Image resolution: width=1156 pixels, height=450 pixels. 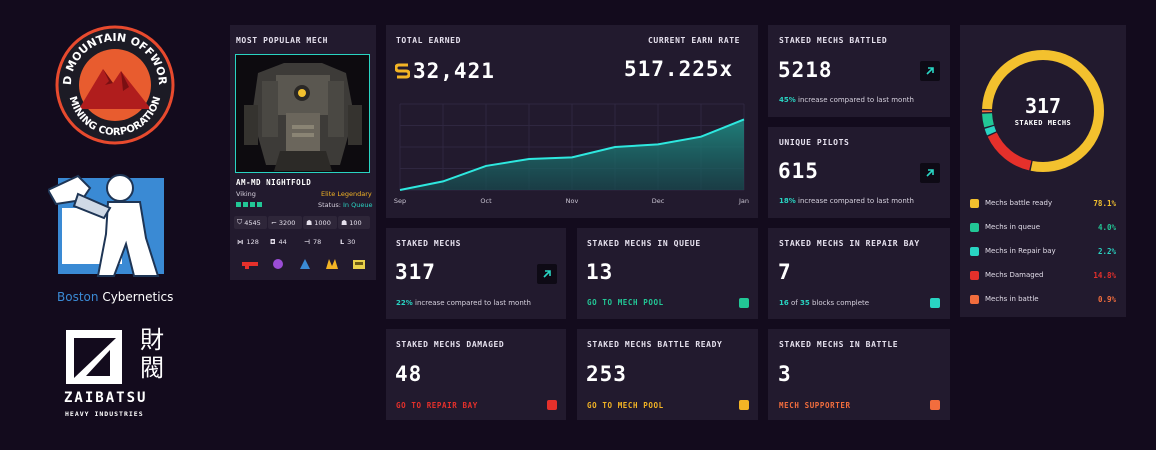 What do you see at coordinates (278, 264) in the screenshot?
I see `weapon-purple-icon` at bounding box center [278, 264].